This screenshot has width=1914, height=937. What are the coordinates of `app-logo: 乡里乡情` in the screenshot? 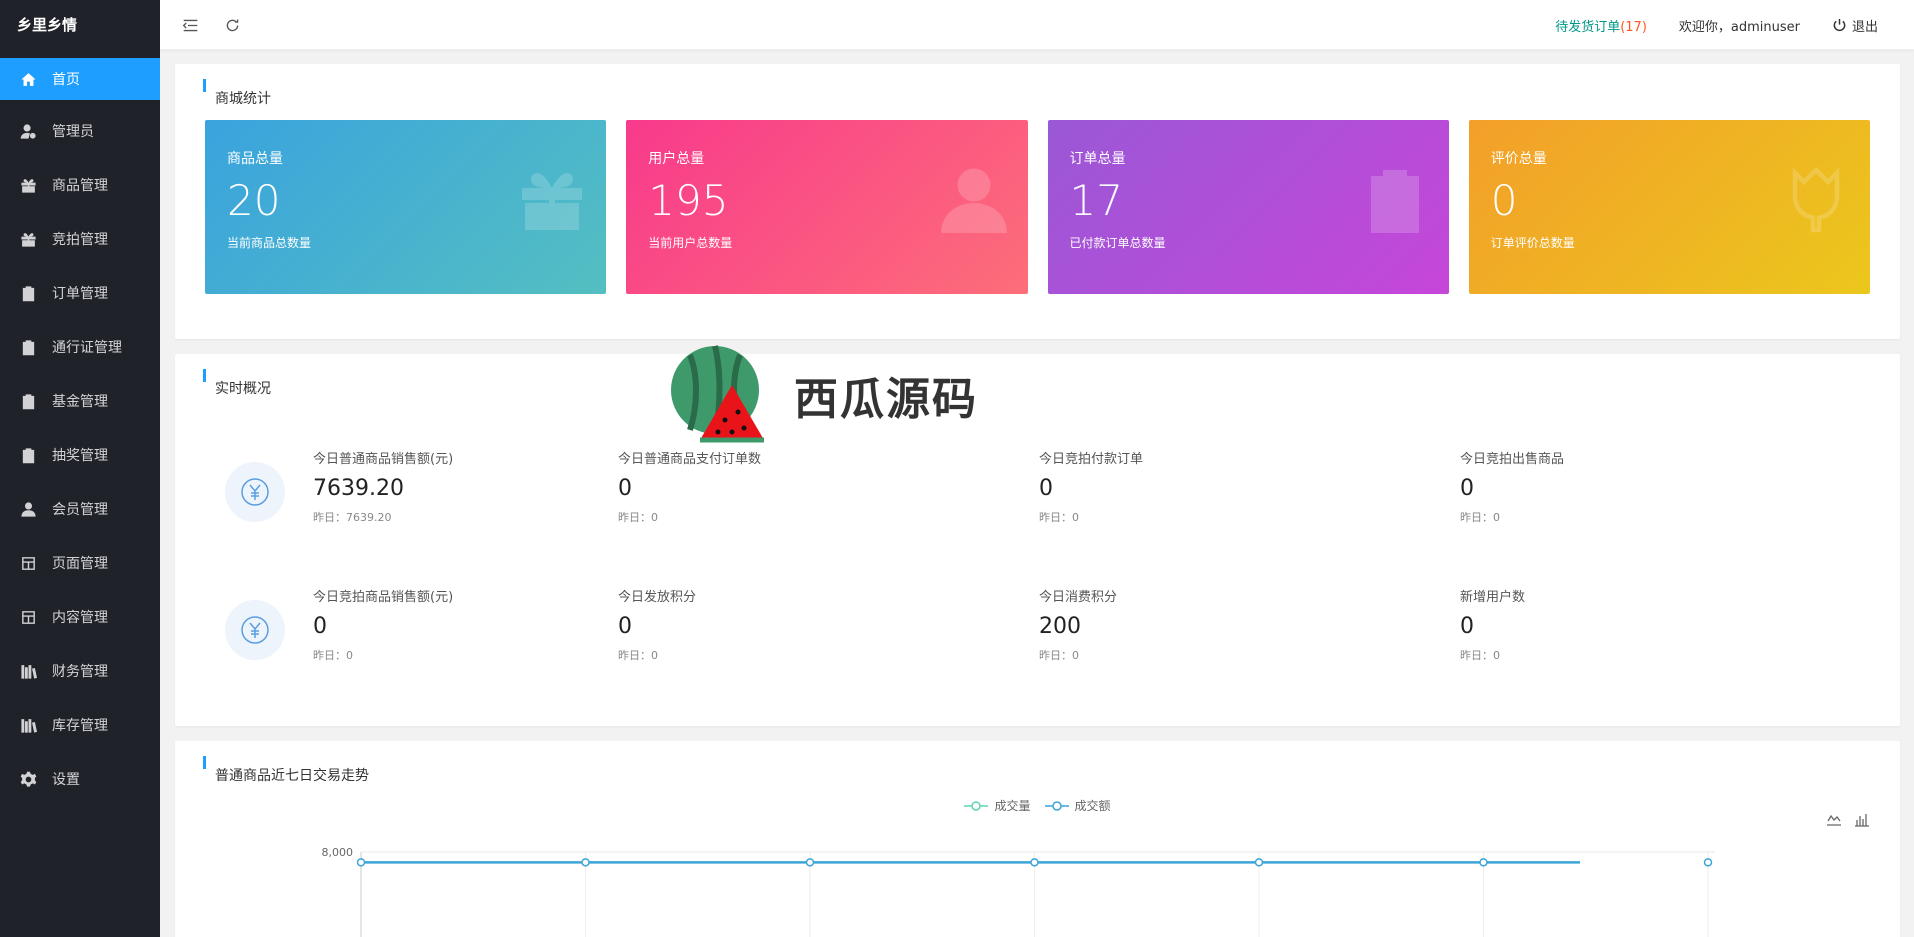 It's located at (47, 25).